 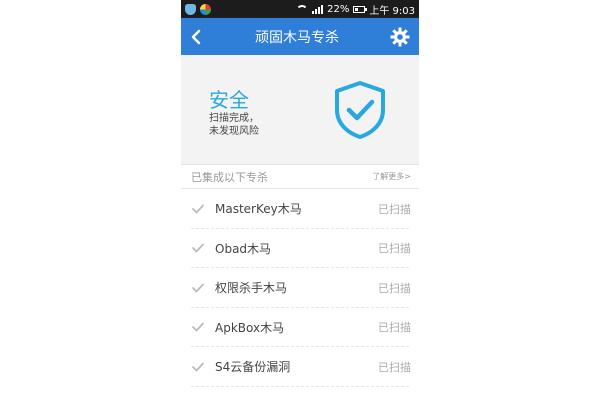 What do you see at coordinates (297, 37) in the screenshot?
I see `page-title: 顽固木马专杀` at bounding box center [297, 37].